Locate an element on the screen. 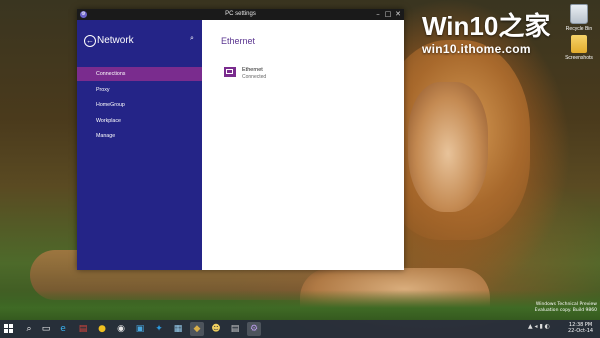 The width and height of the screenshot is (600, 338). minimize-button: – is located at coordinates (378, 14).